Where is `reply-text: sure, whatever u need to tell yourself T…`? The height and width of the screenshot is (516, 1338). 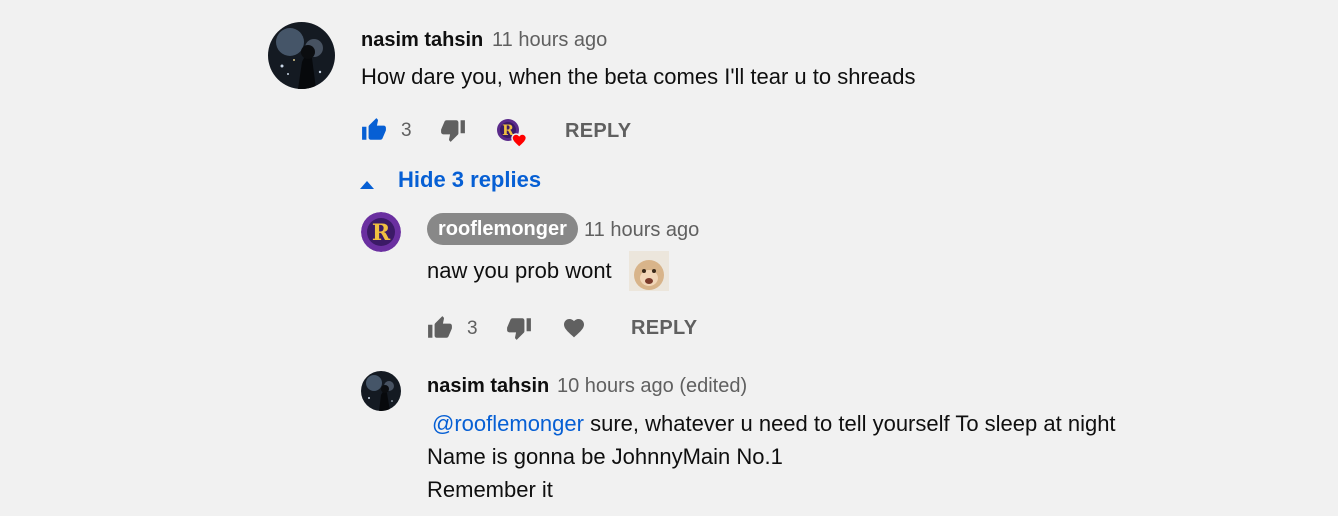 reply-text: sure, whatever u need to tell yourself T… is located at coordinates (849, 423).